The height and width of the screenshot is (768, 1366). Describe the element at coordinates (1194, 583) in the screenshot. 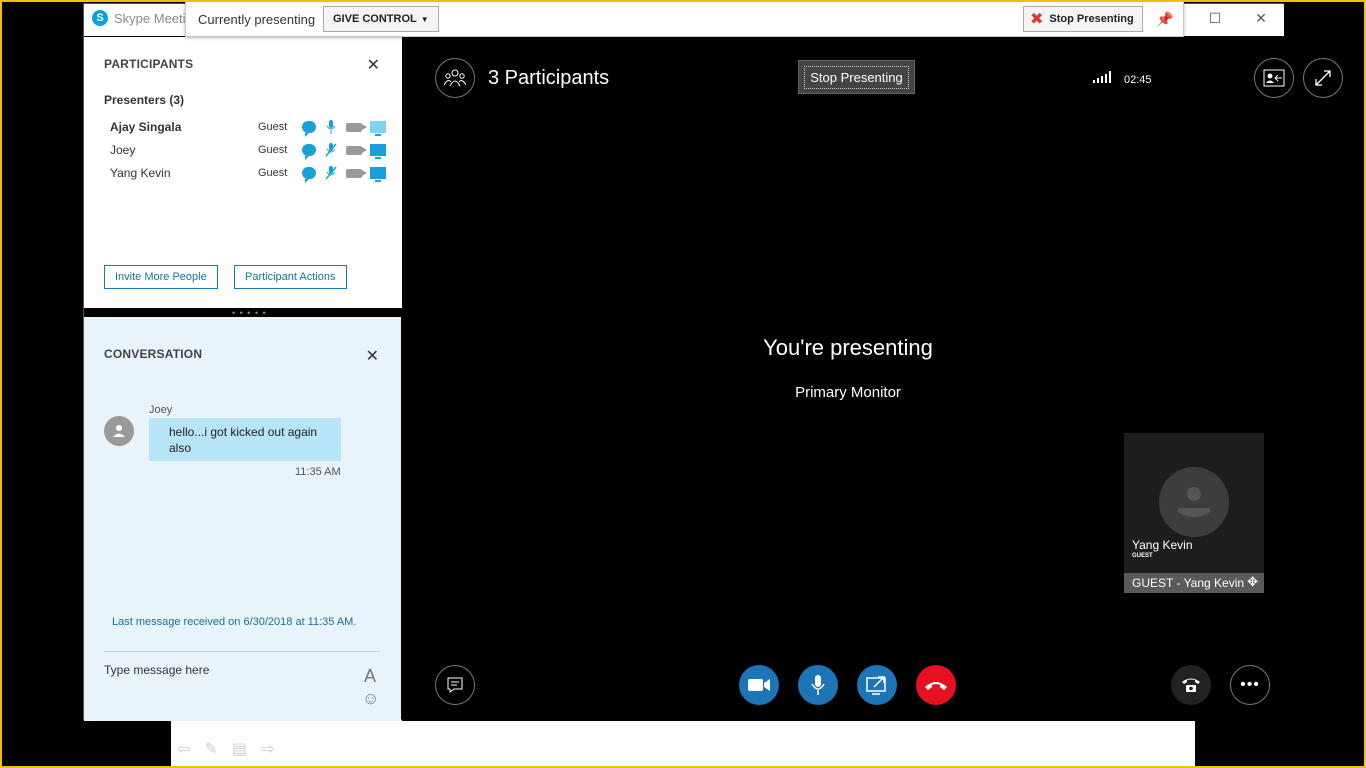

I see `tile-caption: GUEST - Yang Kevin` at that location.